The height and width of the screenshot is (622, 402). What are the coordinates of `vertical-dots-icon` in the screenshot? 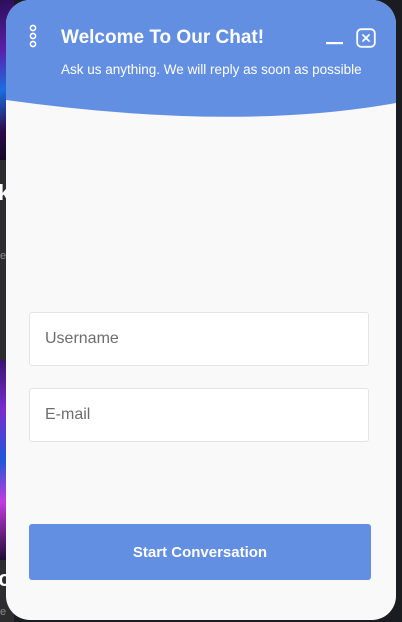 It's located at (33, 36).